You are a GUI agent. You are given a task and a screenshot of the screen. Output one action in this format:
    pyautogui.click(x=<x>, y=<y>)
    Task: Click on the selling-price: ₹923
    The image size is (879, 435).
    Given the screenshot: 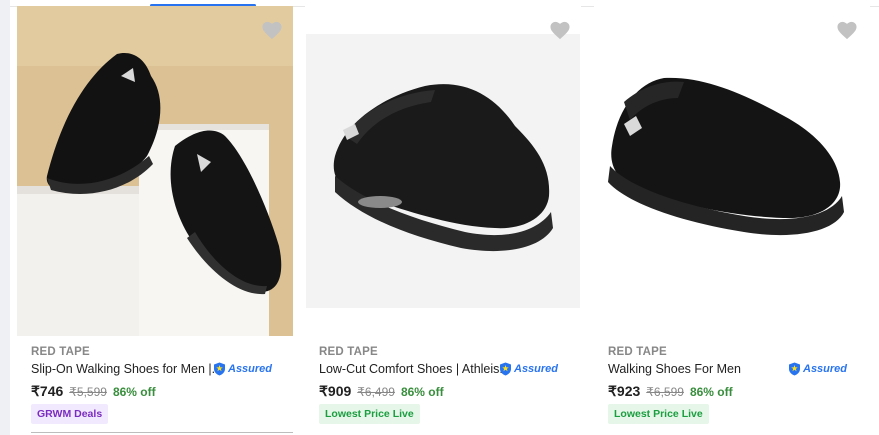 What is the action you would take?
    pyautogui.click(x=624, y=391)
    